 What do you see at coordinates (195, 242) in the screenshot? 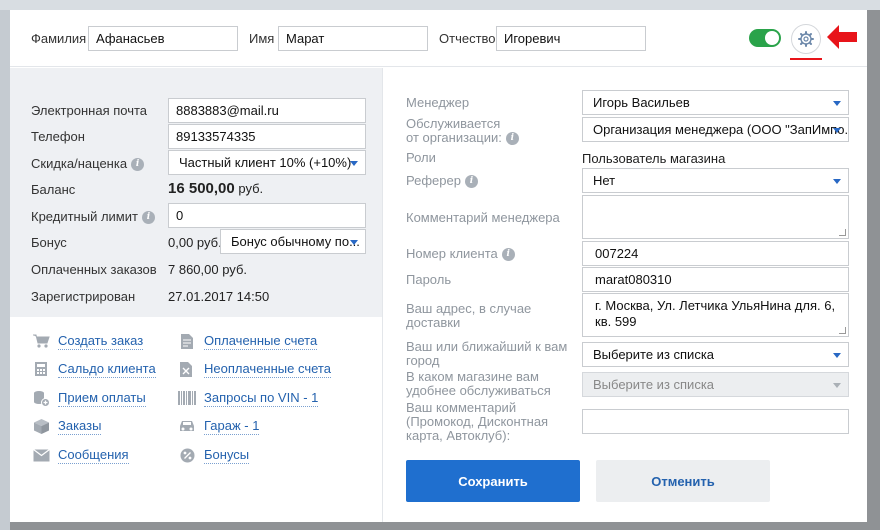
I see `bonus-amount: 0,00 руб.` at bounding box center [195, 242].